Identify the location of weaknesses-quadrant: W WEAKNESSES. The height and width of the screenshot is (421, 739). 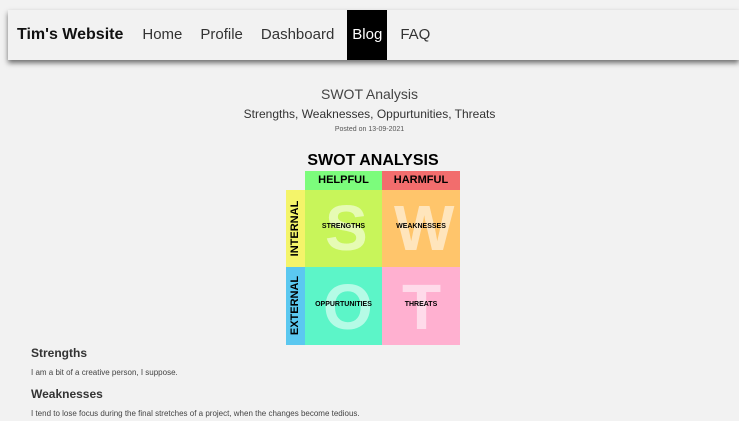
(421, 228).